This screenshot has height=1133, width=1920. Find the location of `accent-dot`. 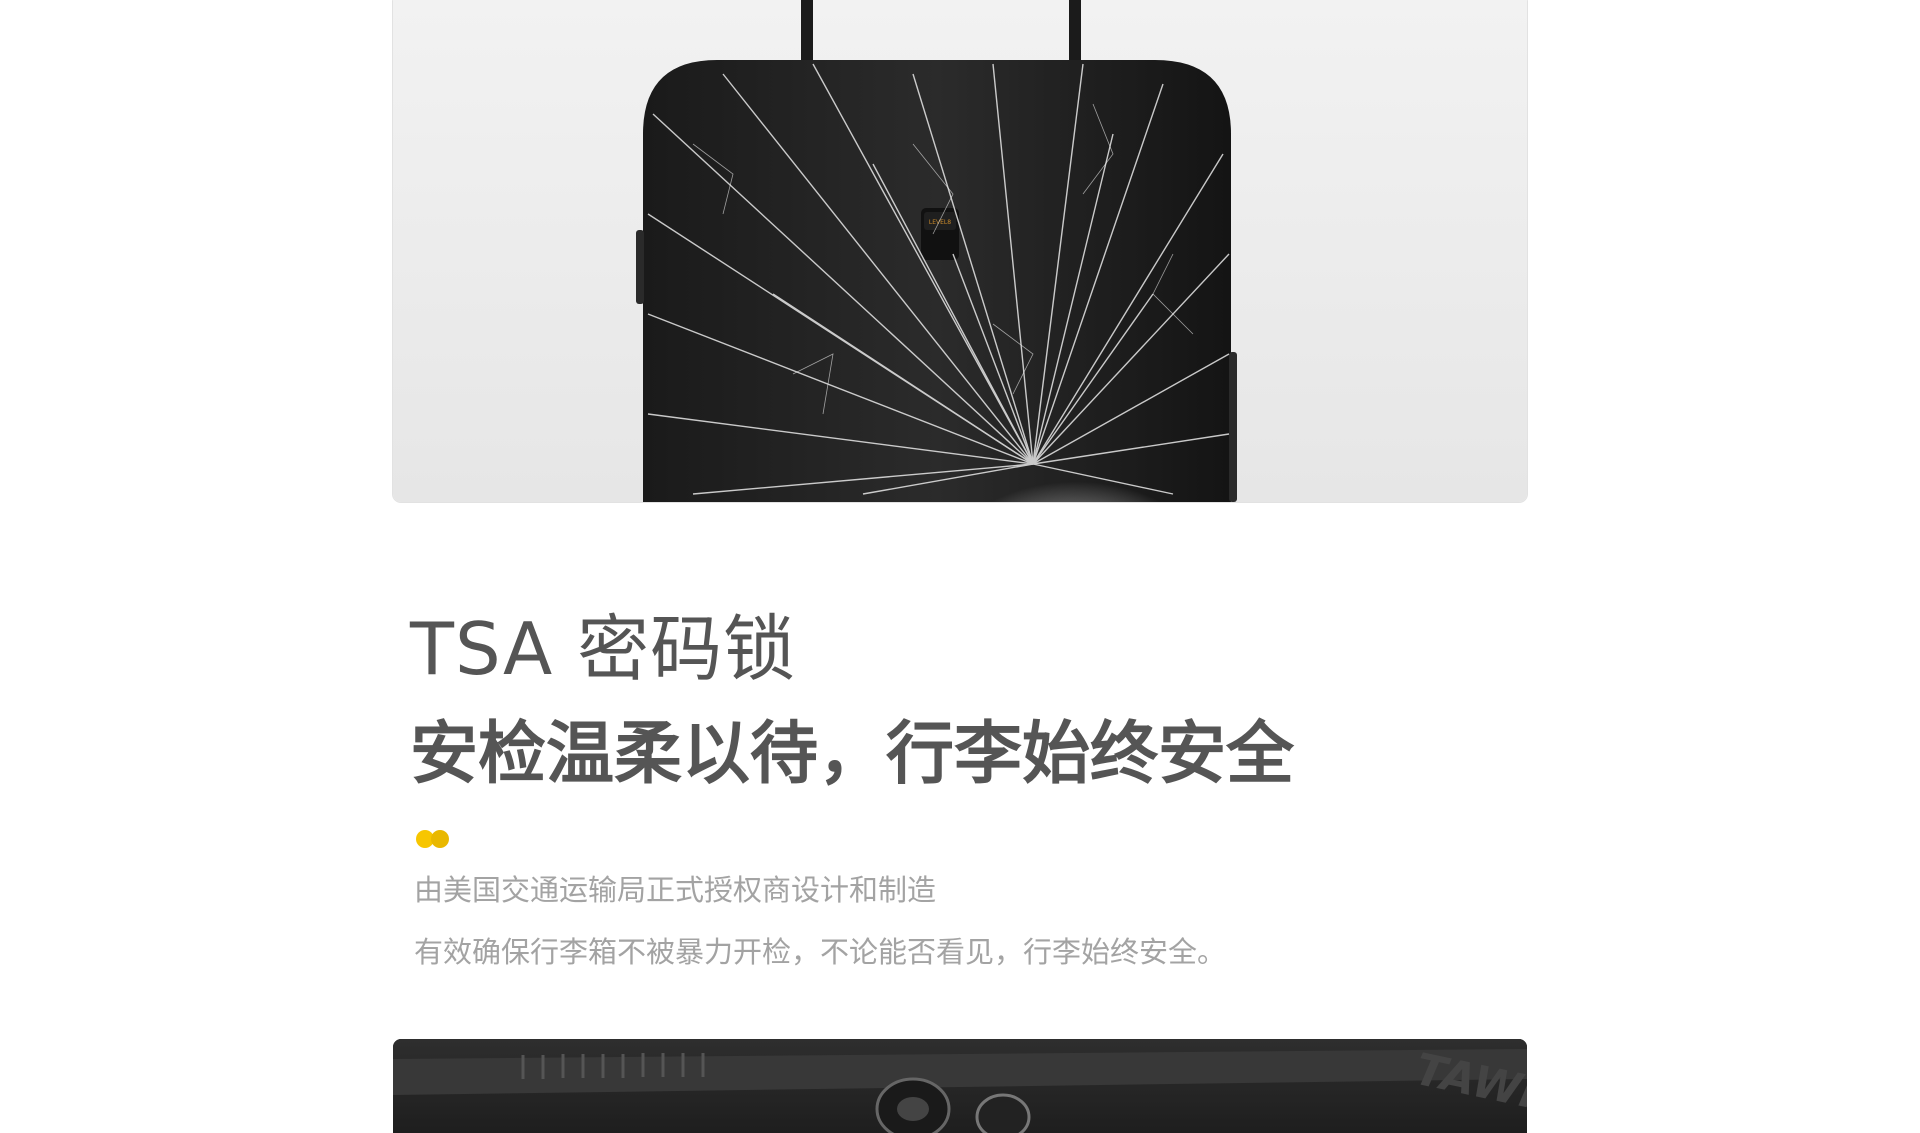

accent-dot is located at coordinates (440, 839).